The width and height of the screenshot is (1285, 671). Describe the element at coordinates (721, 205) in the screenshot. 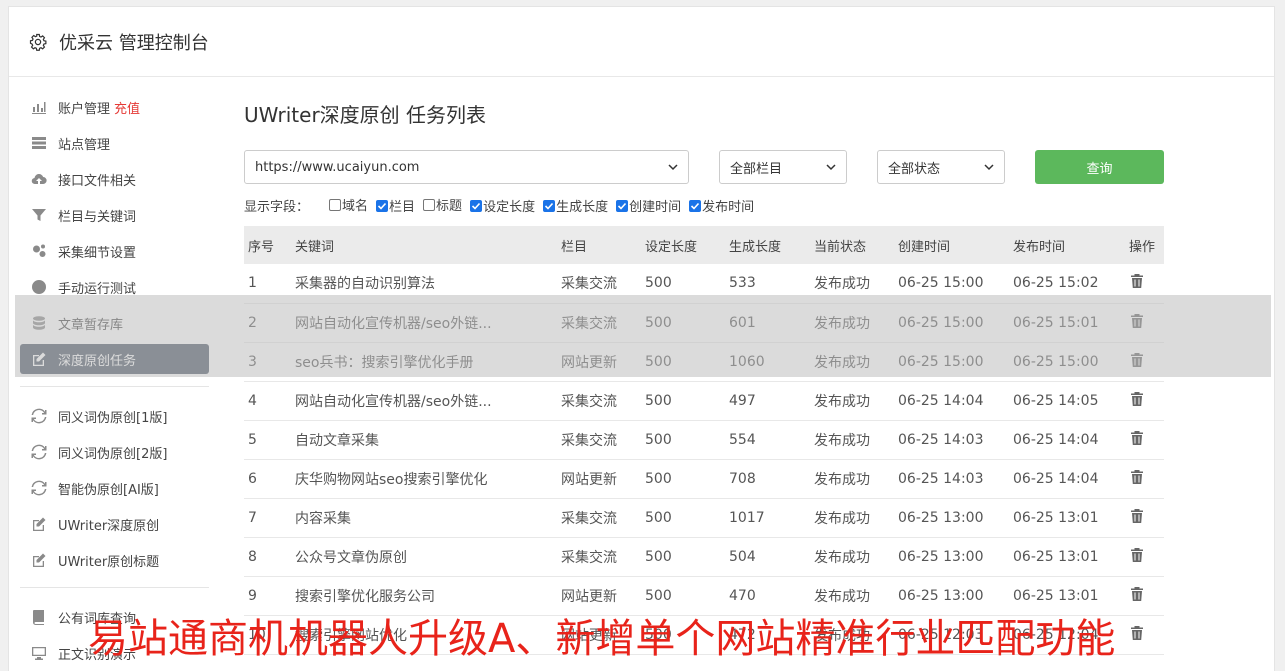

I see `field-checkbox: 发布时间` at that location.